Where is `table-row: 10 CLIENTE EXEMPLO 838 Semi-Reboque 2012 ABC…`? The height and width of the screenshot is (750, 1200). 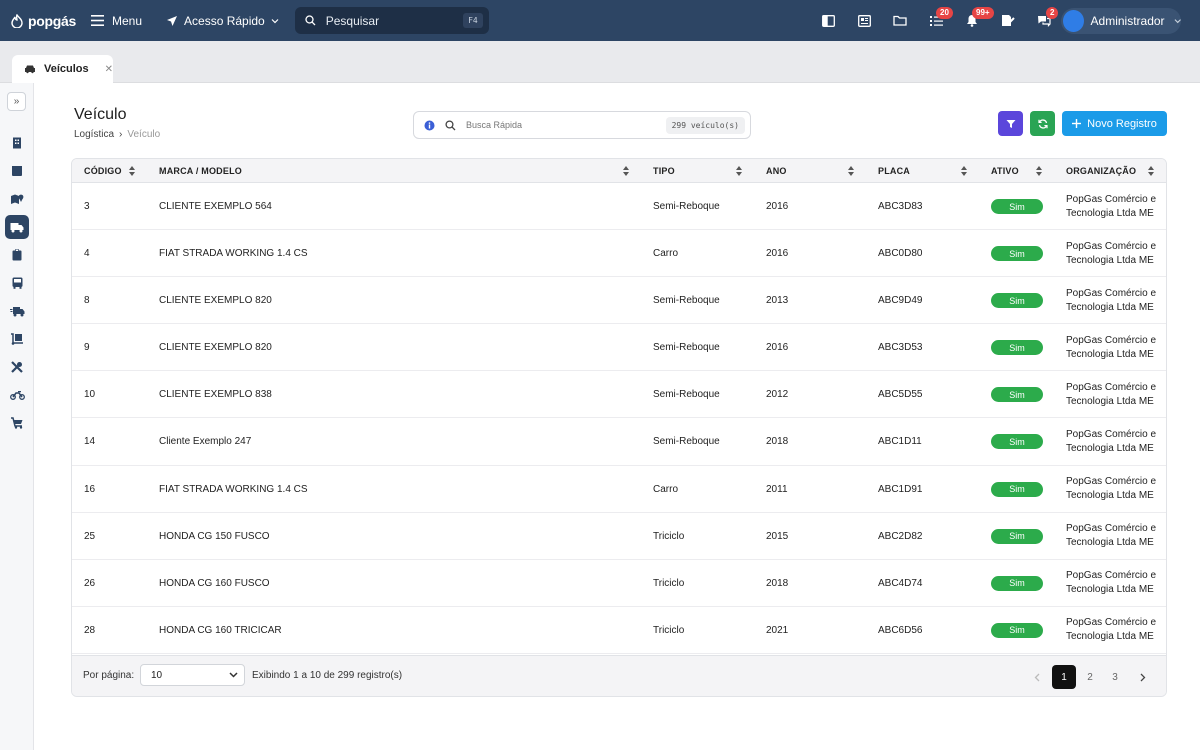
table-row: 10 CLIENTE EXEMPLO 838 Semi-Reboque 2012 ABC… is located at coordinates (619, 395).